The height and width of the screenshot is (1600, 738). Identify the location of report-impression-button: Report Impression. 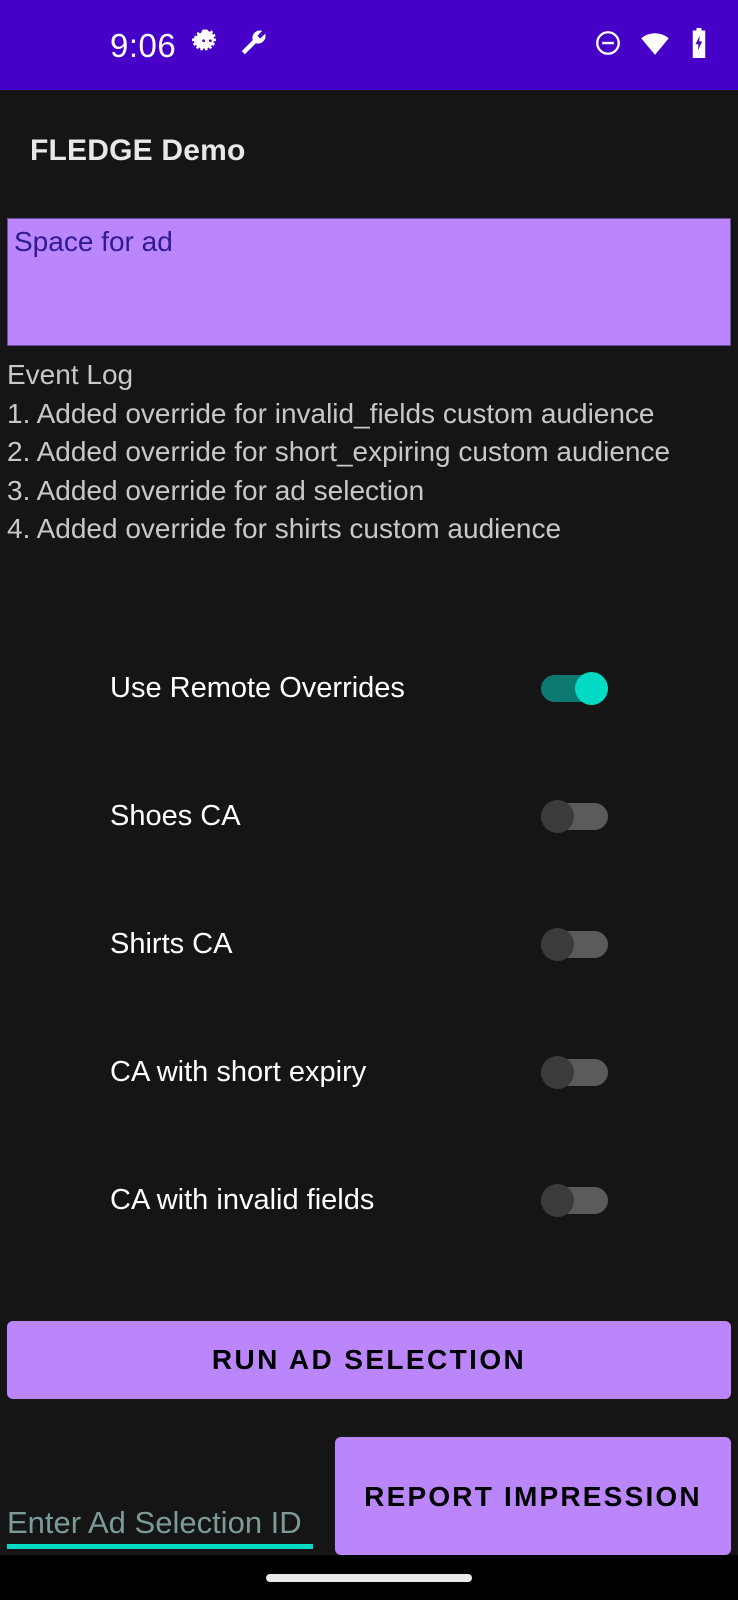
(533, 1496).